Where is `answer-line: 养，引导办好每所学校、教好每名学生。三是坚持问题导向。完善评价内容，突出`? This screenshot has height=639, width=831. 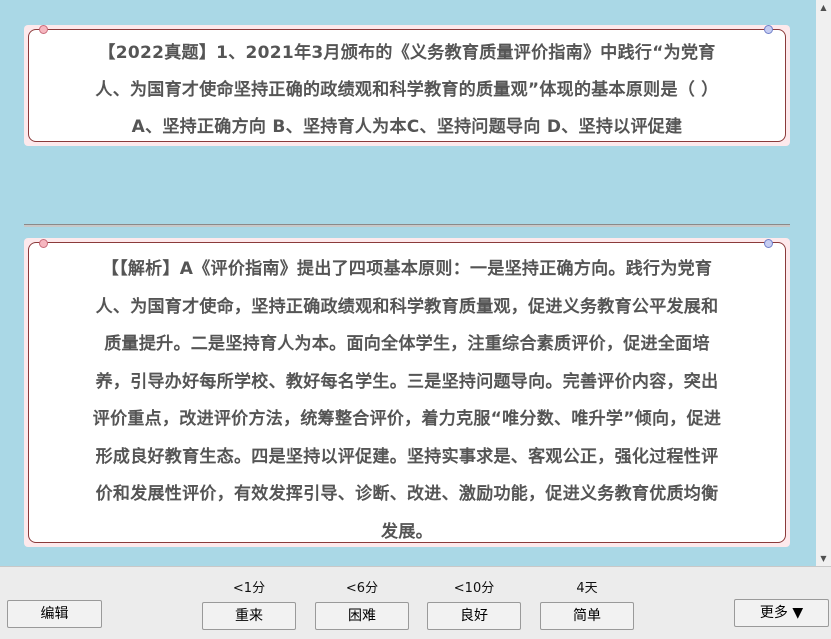 answer-line: 养，引导办好每所学校、教好每名学生。三是坚持问题导向。完善评价内容，突出 is located at coordinates (407, 381).